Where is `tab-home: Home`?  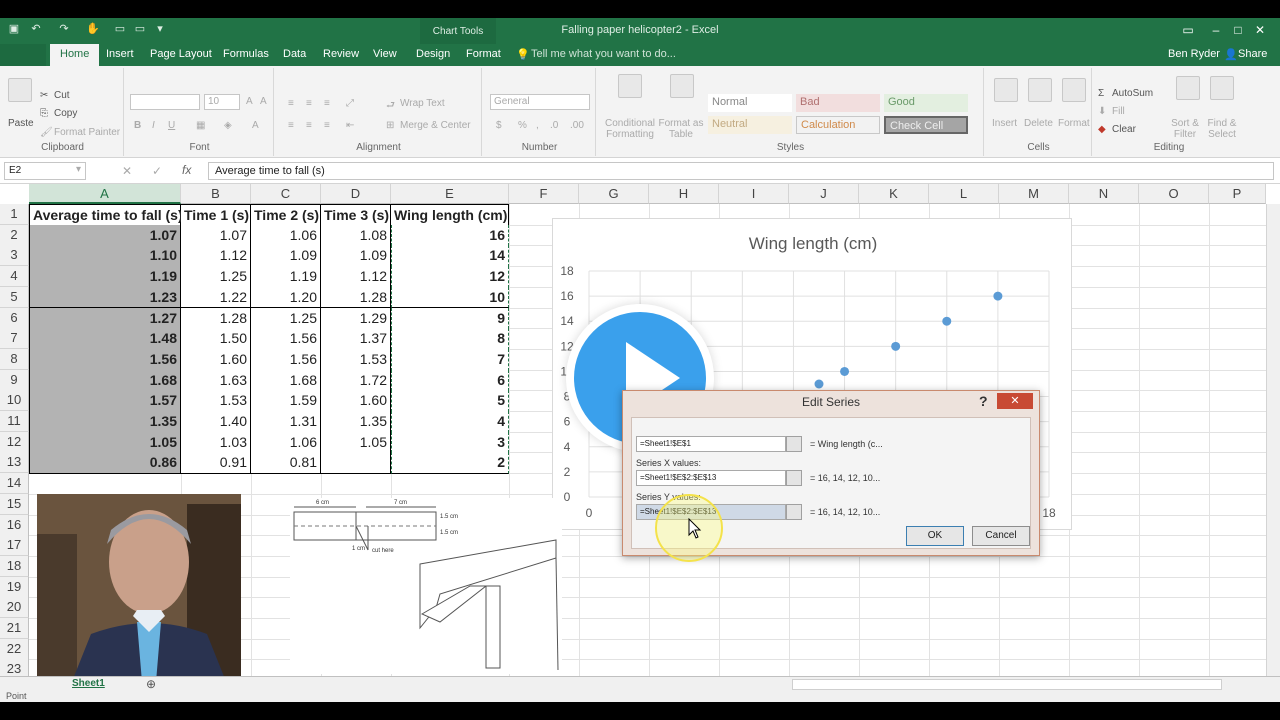
tab-home: Home is located at coordinates (75, 55).